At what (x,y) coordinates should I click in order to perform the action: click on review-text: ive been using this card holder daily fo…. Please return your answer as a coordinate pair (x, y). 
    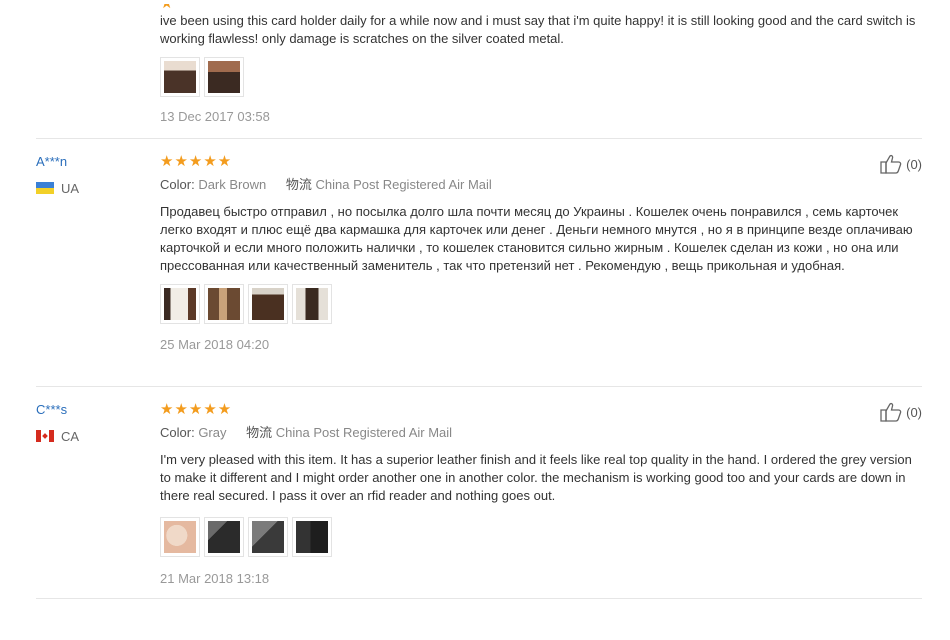
    Looking at the image, I should click on (538, 29).